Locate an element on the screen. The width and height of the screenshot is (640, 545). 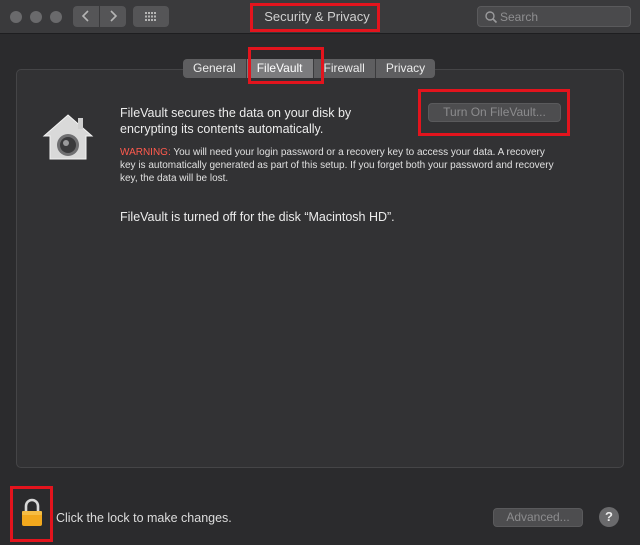
tab-bar: General FileVault Firewall Privacy is located at coordinates (309, 68).